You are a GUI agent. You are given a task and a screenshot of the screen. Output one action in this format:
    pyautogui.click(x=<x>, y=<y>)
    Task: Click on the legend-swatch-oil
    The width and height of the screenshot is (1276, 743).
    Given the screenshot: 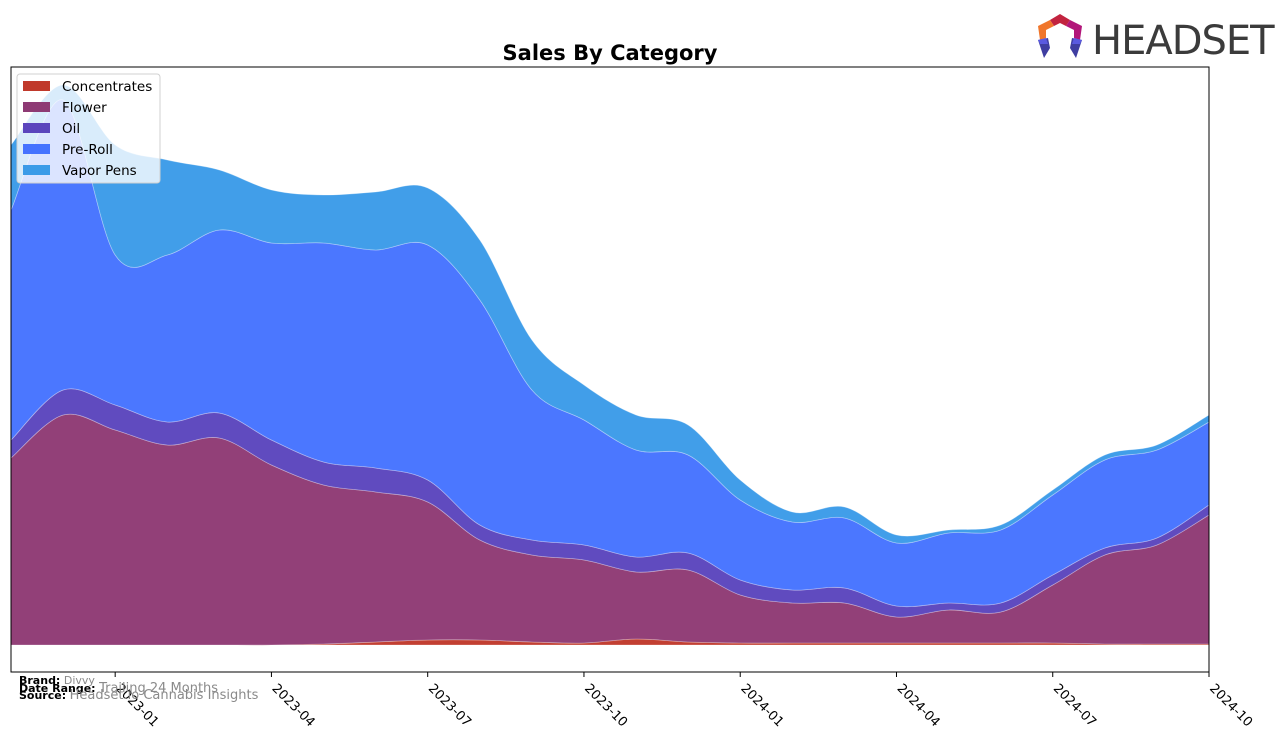 What is the action you would take?
    pyautogui.click(x=36, y=128)
    